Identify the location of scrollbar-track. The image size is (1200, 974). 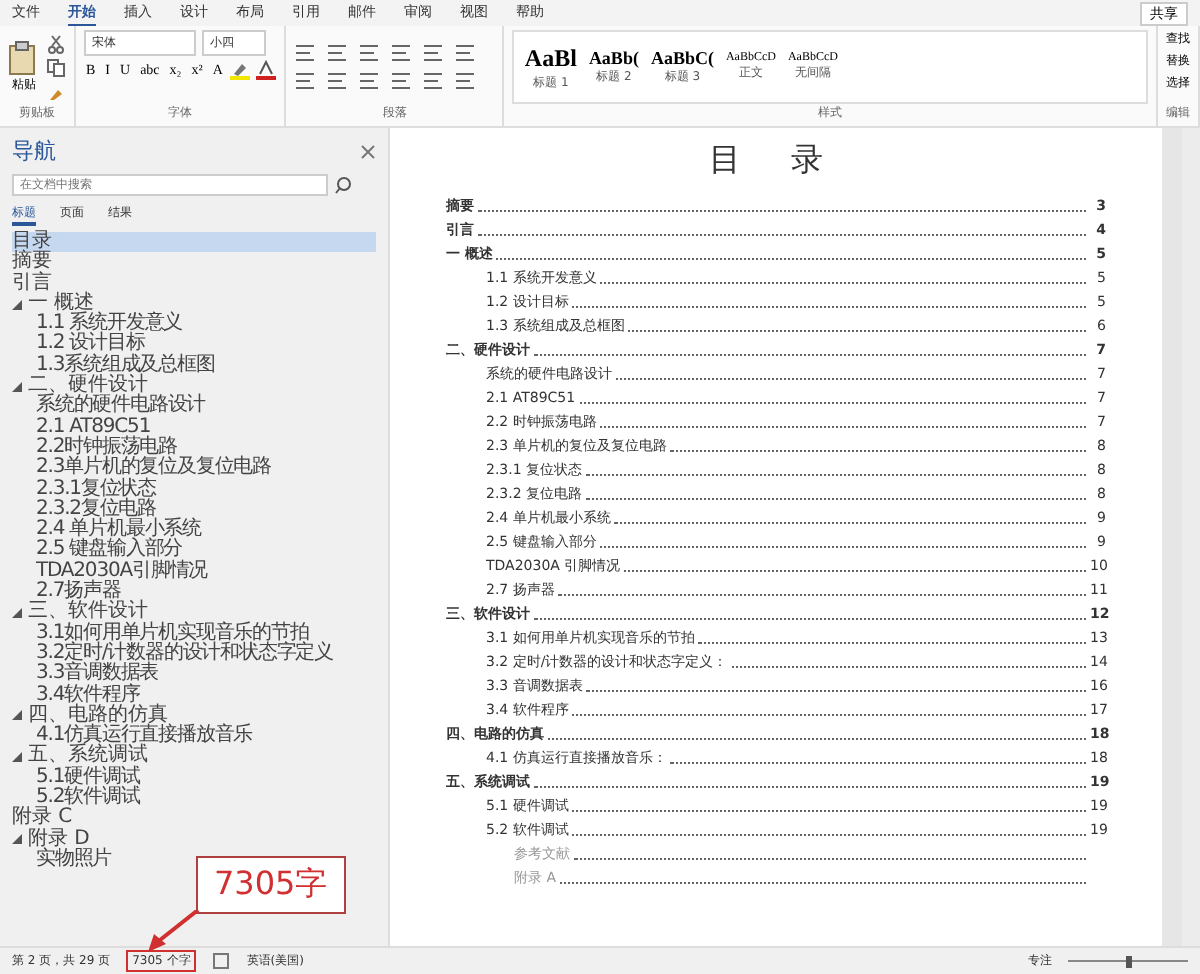
(1191, 537).